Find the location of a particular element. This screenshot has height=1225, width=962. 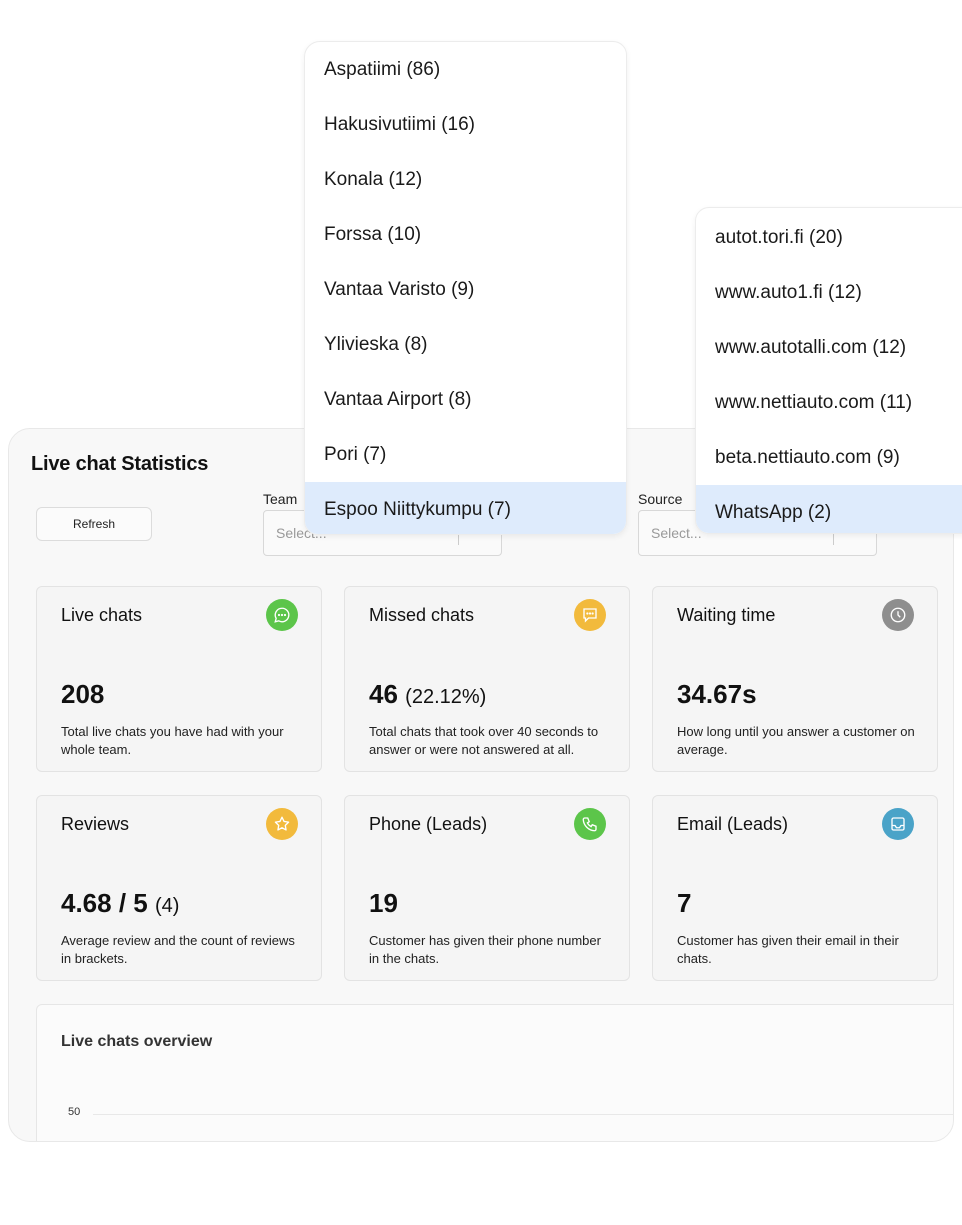

team-option: Espoo Niittykumpu (7) is located at coordinates (465, 508).